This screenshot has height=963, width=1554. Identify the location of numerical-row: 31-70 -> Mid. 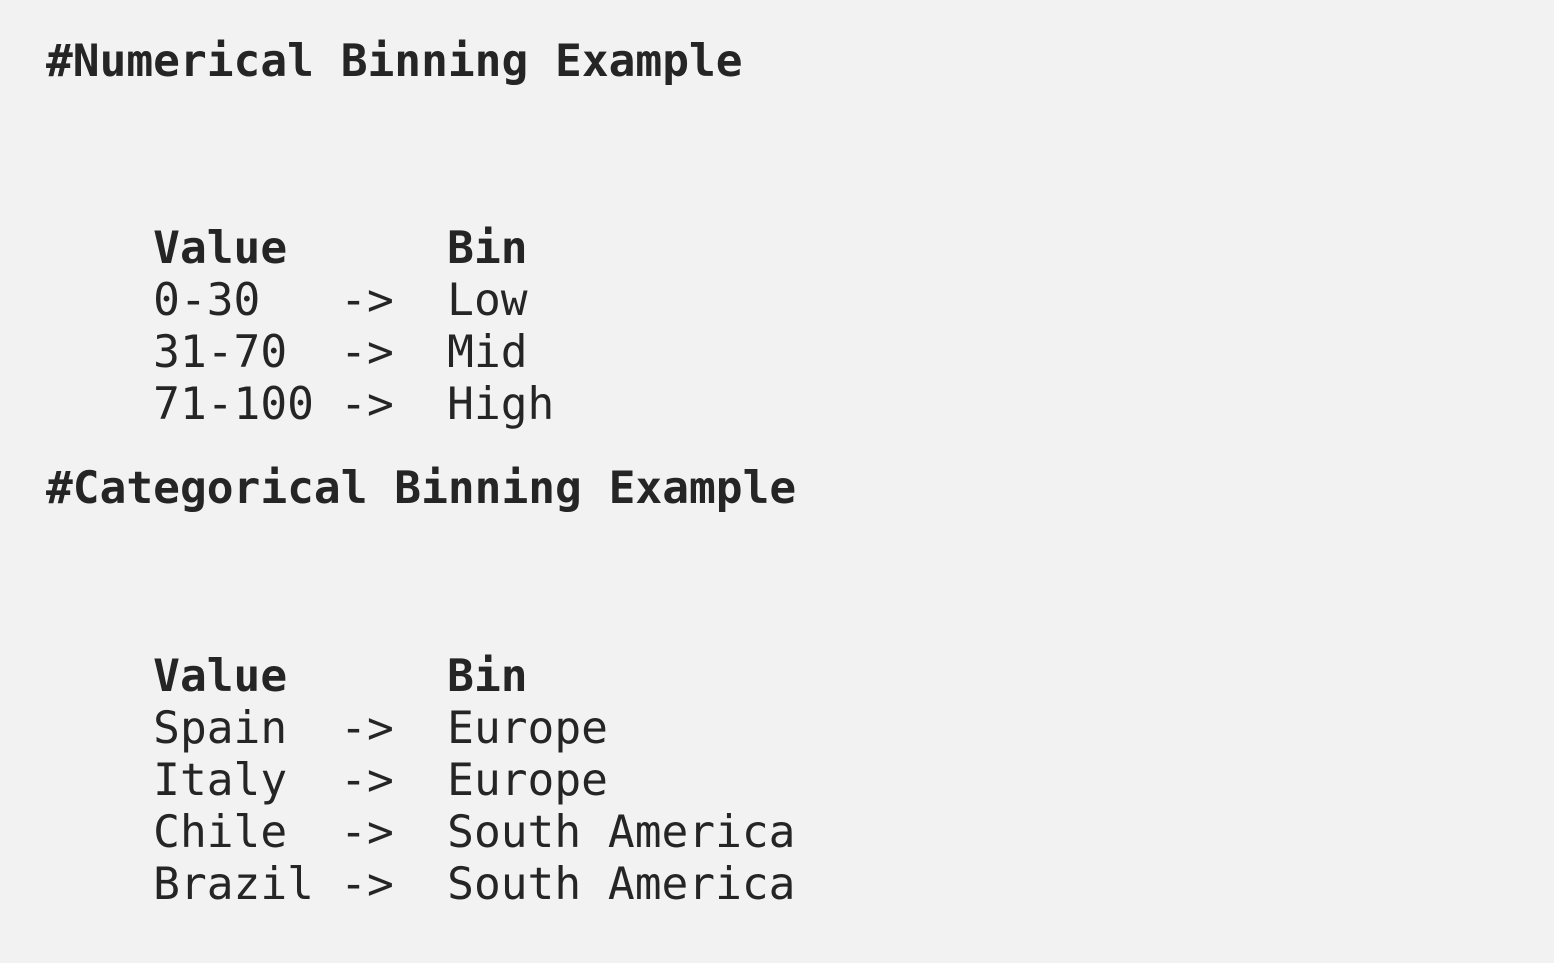
(286, 326).